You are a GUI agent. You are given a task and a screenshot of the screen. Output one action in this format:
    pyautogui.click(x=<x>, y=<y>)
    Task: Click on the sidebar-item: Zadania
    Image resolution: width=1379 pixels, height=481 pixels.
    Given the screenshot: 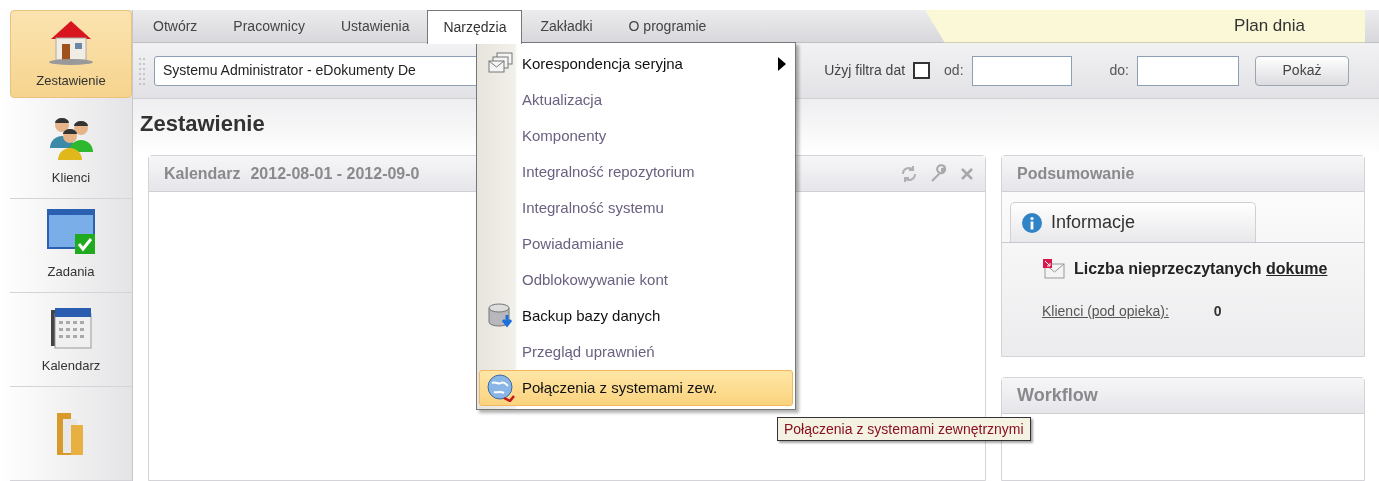 What is the action you would take?
    pyautogui.click(x=71, y=245)
    